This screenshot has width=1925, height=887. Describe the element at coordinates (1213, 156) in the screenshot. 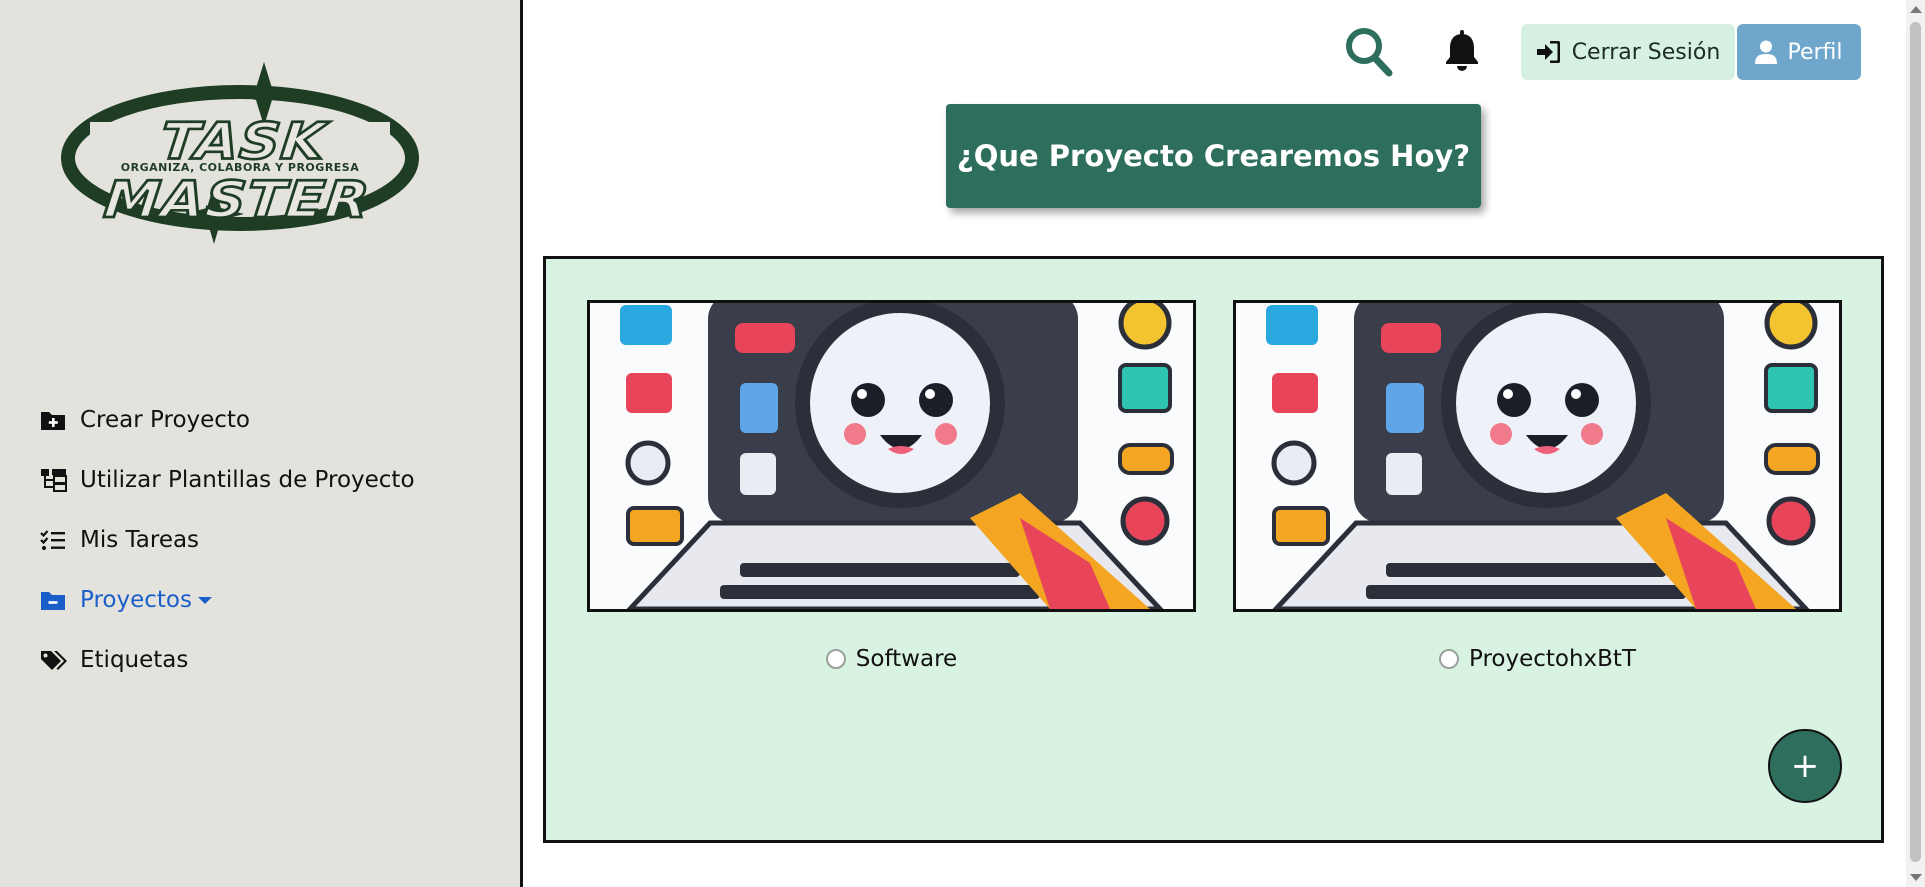

I see `create-project-hero-button: ¿Que Proyecto Crearemos Hoy?` at that location.